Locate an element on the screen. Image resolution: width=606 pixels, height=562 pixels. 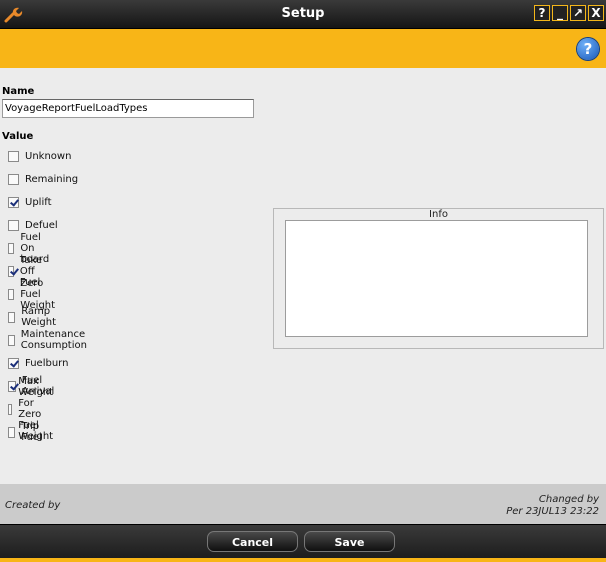
value-option-maintenance-consumption: Maintenance Consumption is located at coordinates (49, 340).